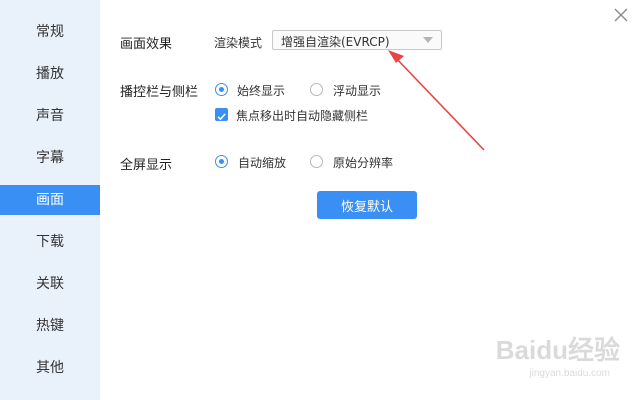 This screenshot has height=400, width=640. Describe the element at coordinates (221, 89) in the screenshot. I see `radio-always-show` at that location.